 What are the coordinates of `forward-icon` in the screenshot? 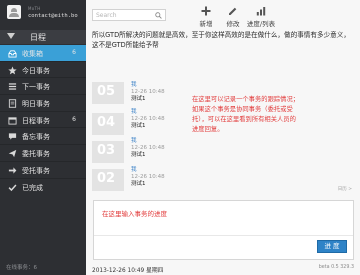 It's located at (12, 170).